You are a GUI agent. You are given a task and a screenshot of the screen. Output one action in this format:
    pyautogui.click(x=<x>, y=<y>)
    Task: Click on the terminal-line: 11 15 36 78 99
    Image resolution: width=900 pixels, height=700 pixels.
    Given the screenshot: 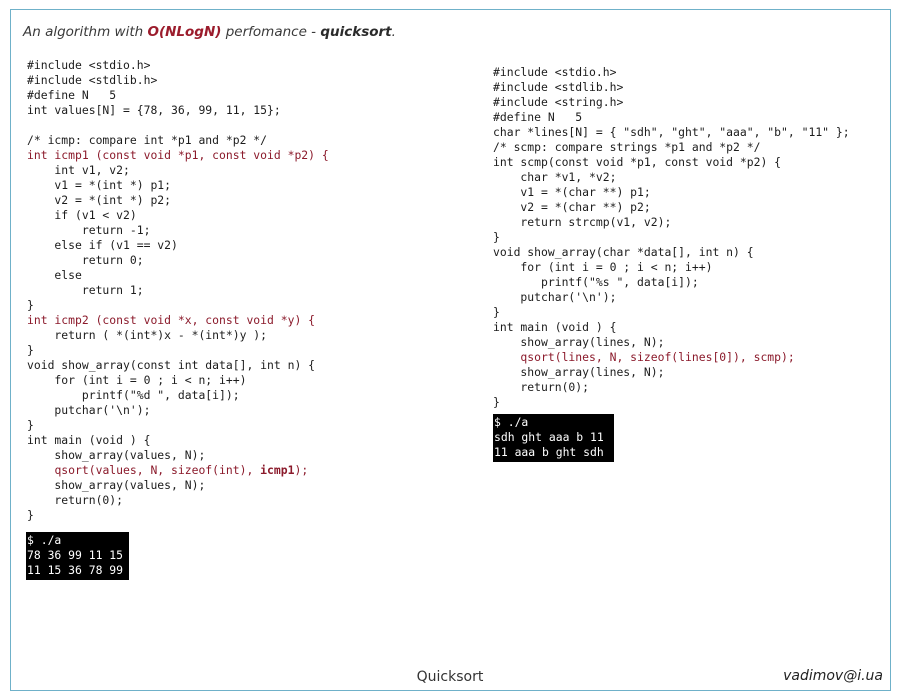 What is the action you would take?
    pyautogui.click(x=75, y=570)
    